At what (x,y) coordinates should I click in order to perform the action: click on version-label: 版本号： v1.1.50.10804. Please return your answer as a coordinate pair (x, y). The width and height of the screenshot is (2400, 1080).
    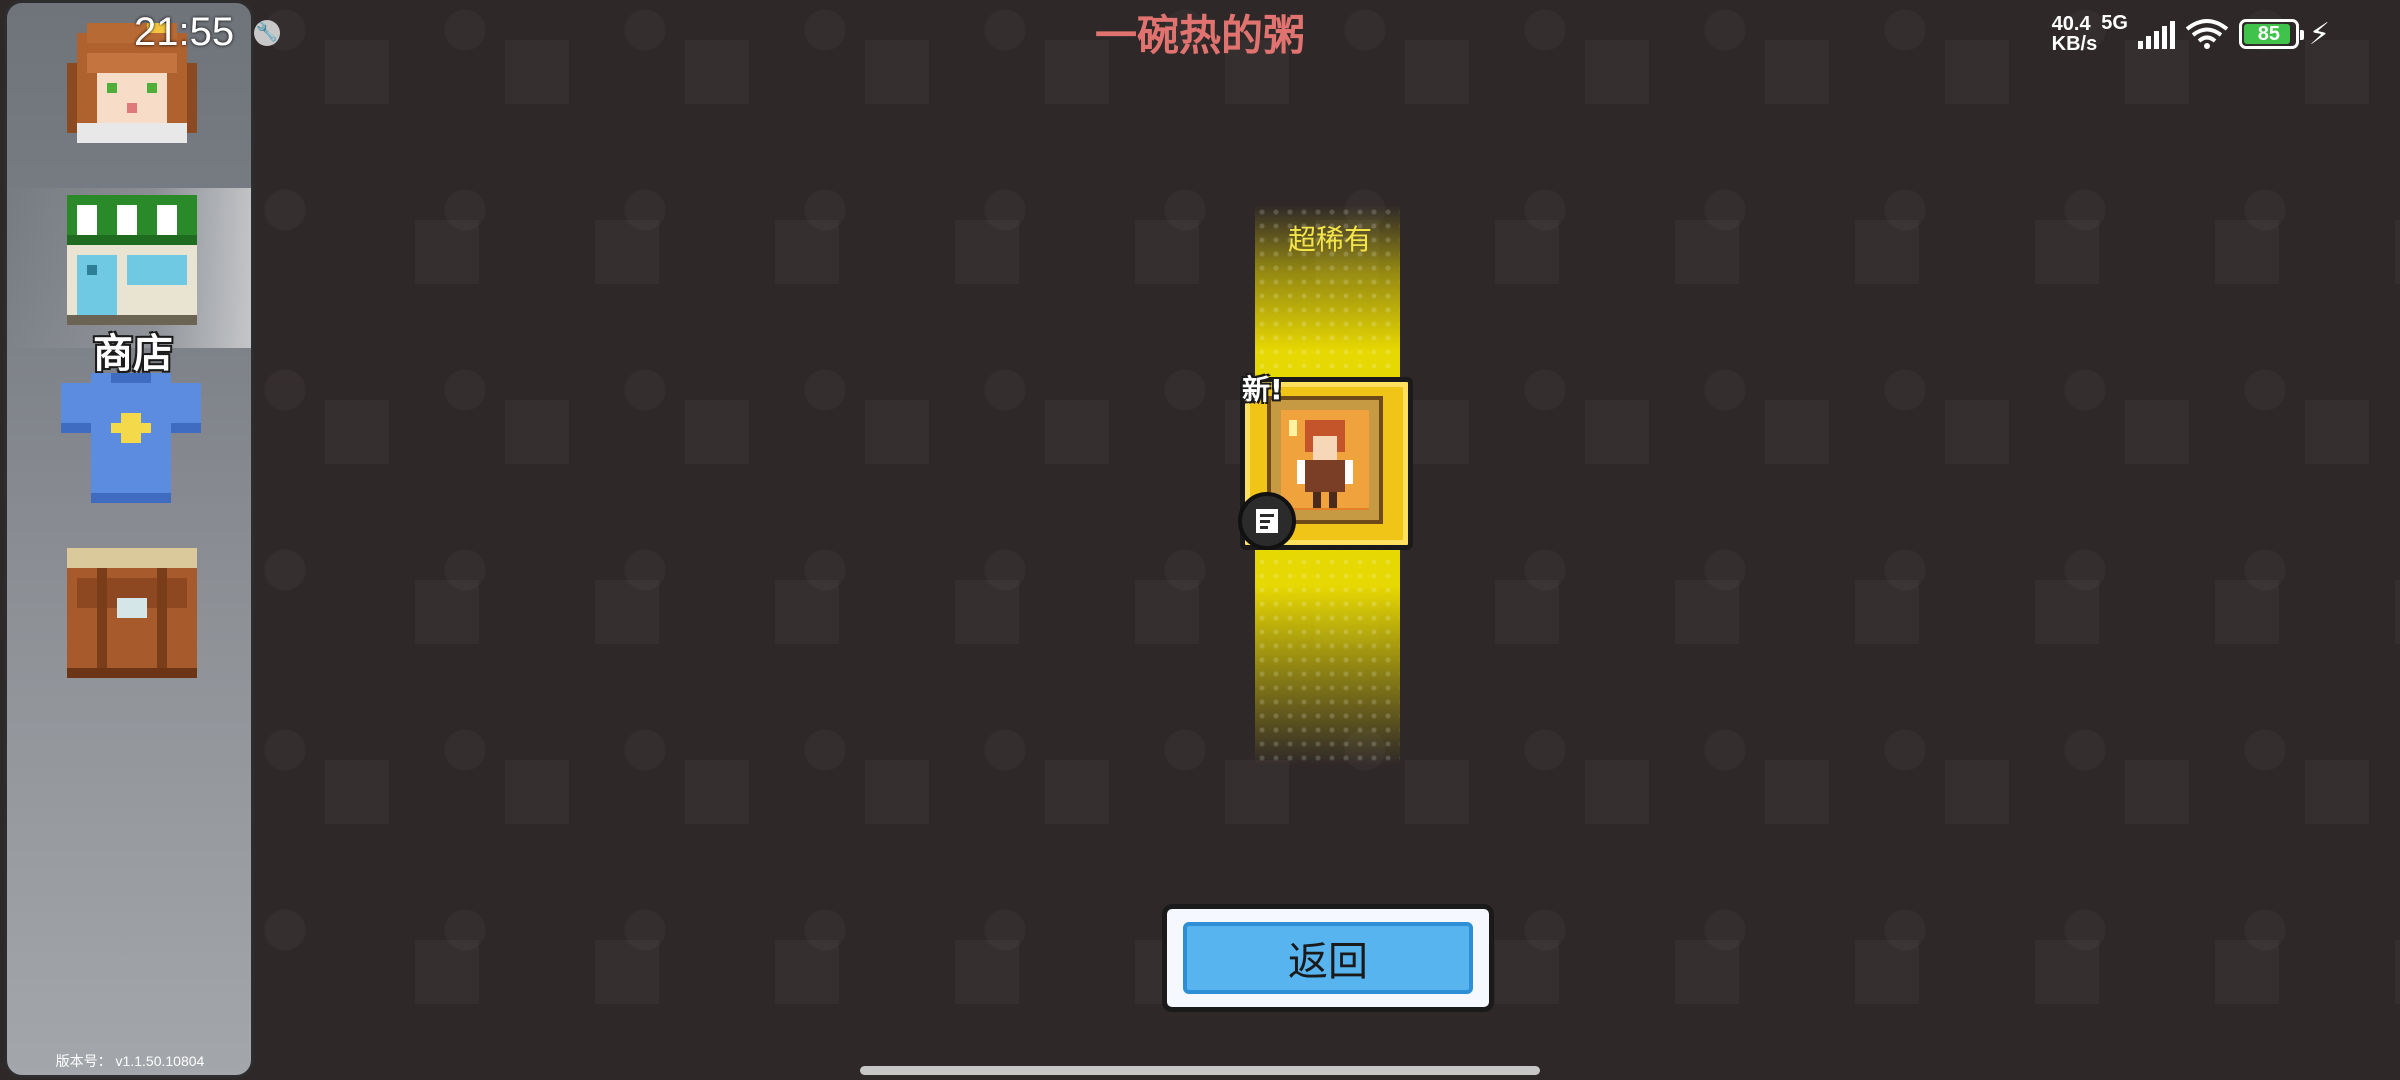
    Looking at the image, I should click on (130, 1061).